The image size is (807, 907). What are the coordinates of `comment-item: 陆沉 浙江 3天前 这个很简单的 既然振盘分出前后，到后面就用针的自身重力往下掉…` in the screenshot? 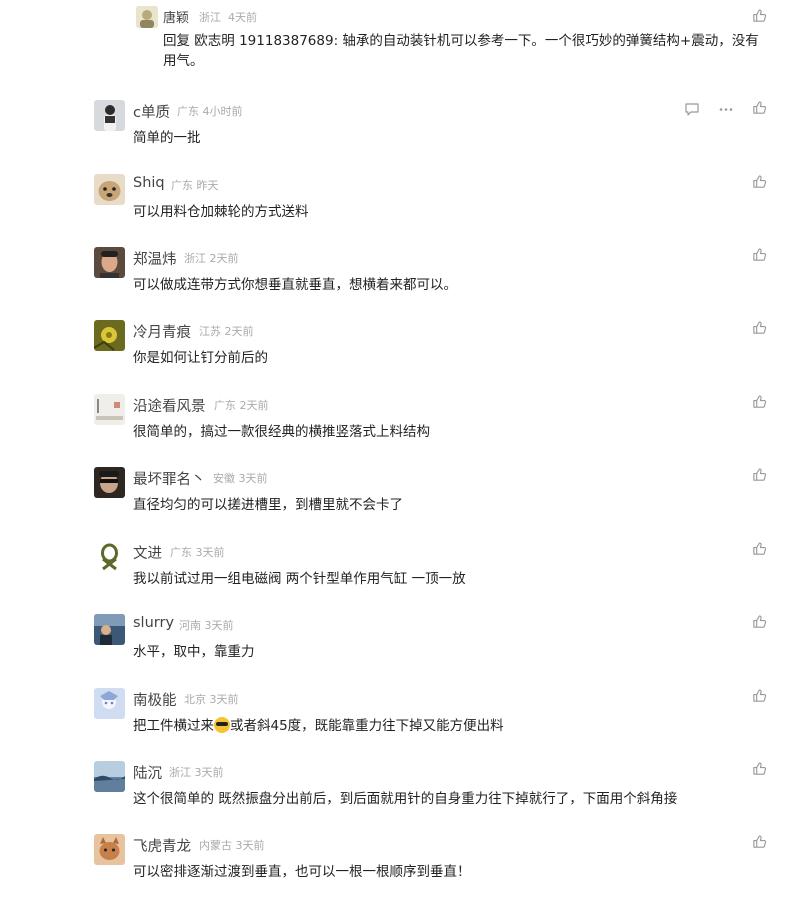 It's located at (403, 797).